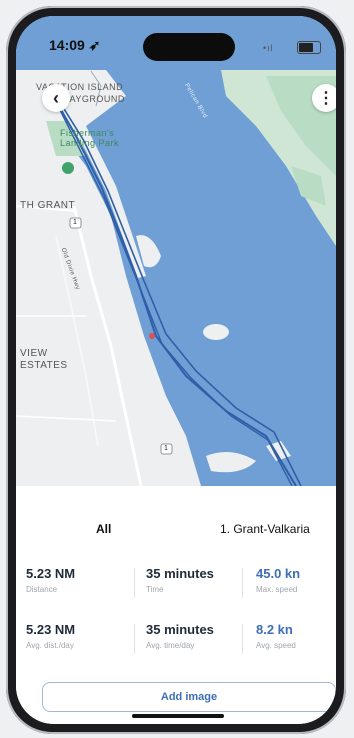  I want to click on map-road-shield-1a: 1, so click(75, 222).